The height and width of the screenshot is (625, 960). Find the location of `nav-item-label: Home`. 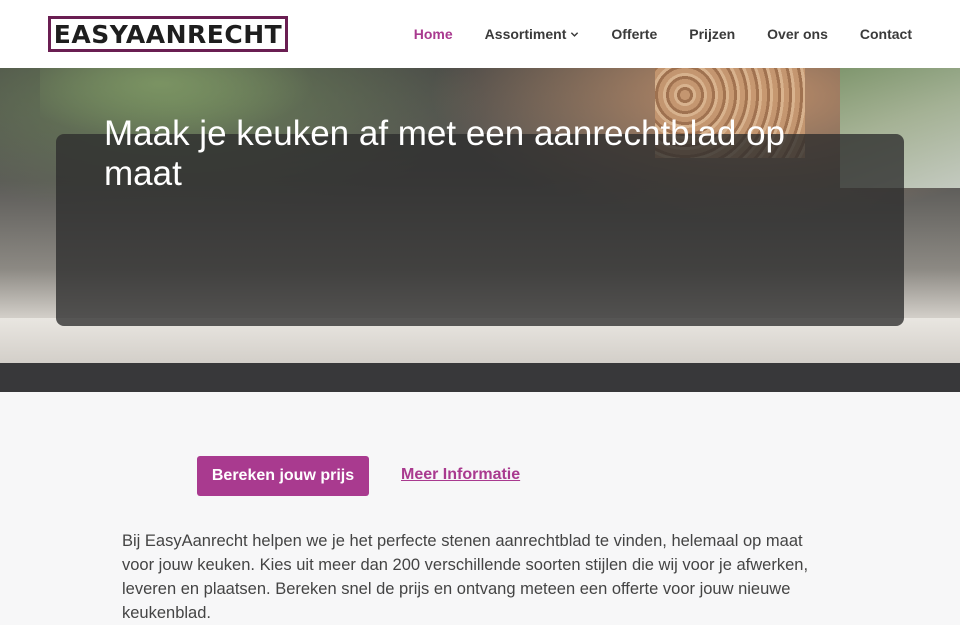

nav-item-label: Home is located at coordinates (433, 34).